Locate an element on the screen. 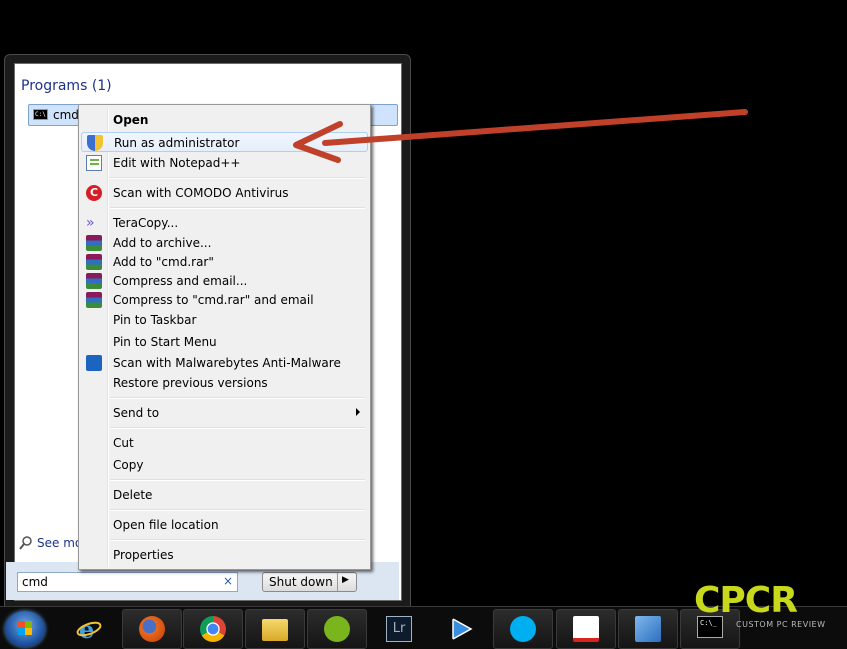 Image resolution: width=847 pixels, height=649 pixels. svg-text: e is located at coordinates (86, 629).